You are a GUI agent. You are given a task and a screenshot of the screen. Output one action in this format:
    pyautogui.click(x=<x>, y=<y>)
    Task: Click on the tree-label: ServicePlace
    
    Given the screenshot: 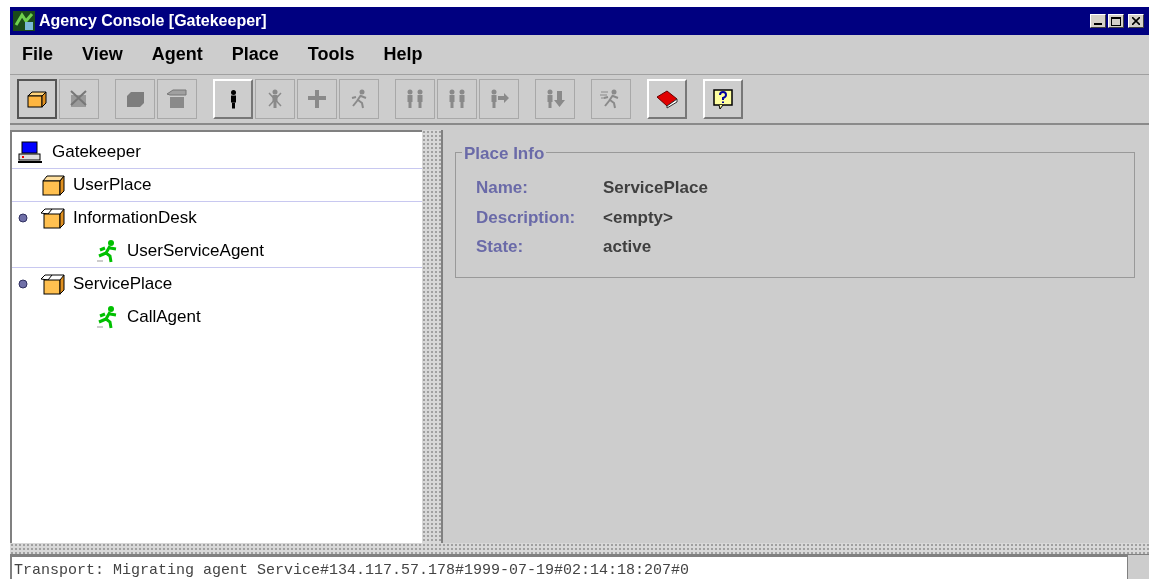 What is the action you would take?
    pyautogui.click(x=123, y=284)
    